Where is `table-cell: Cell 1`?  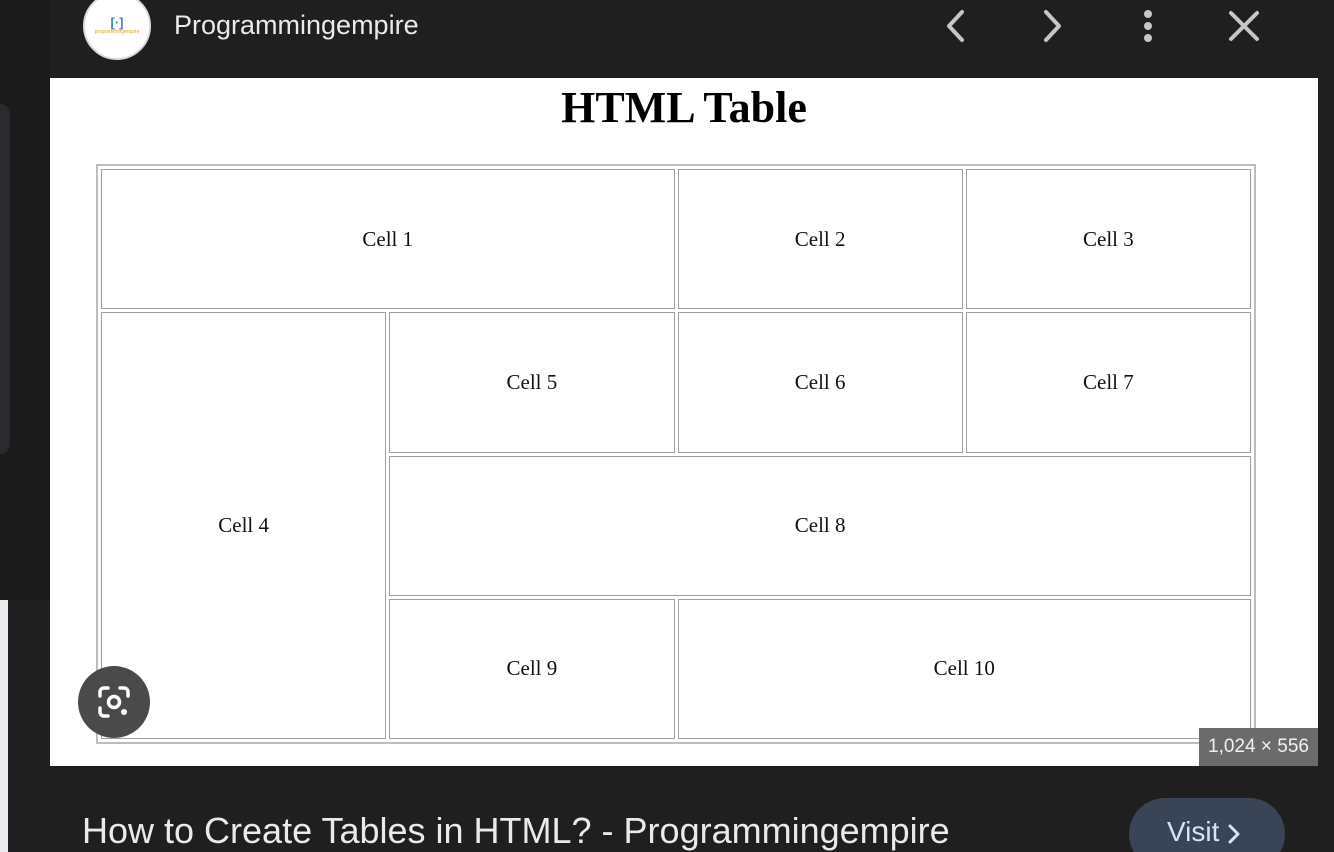 table-cell: Cell 1 is located at coordinates (388, 239).